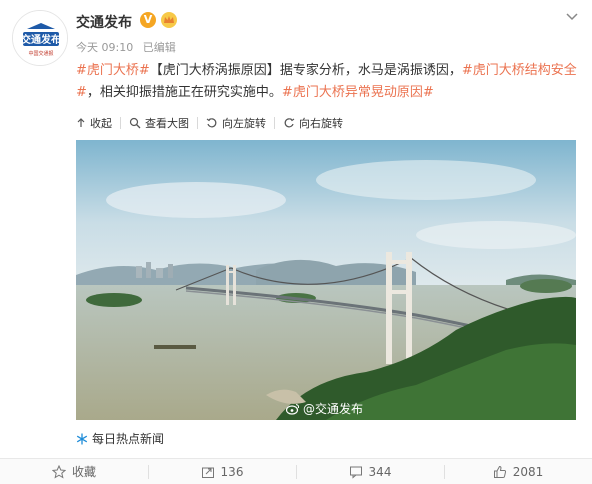  I want to click on favorite-button: 收藏, so click(74, 471).